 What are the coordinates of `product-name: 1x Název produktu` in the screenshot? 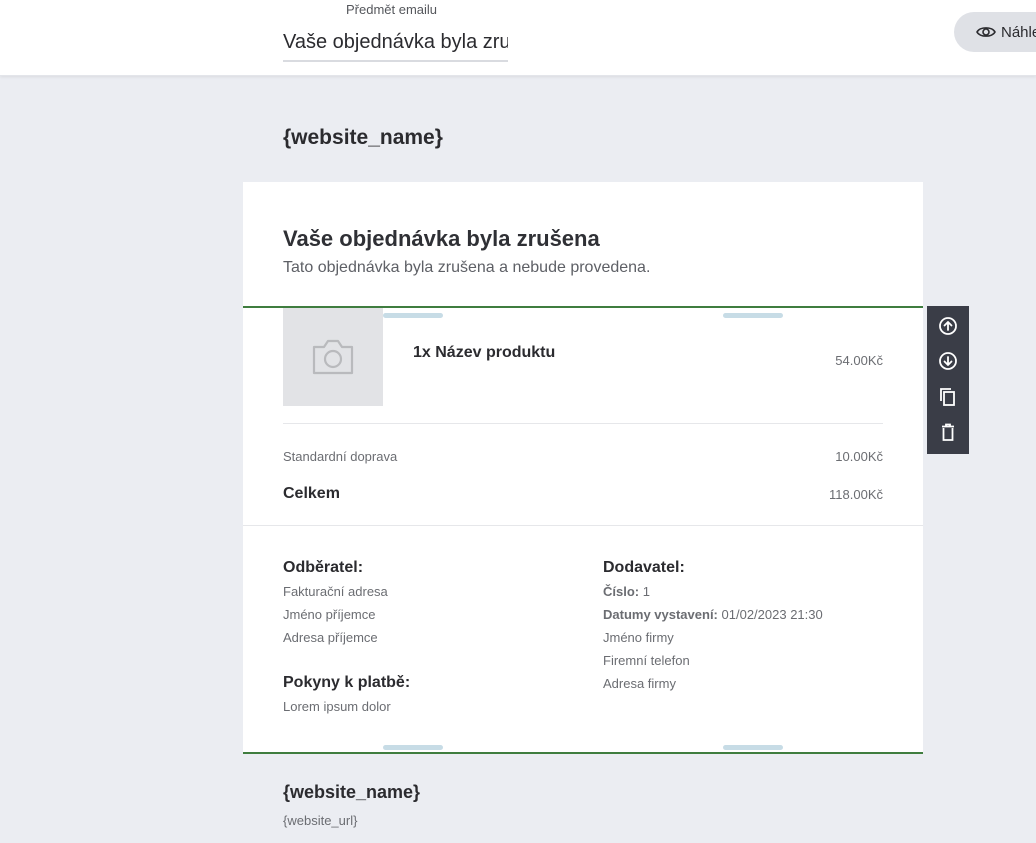 It's located at (484, 352).